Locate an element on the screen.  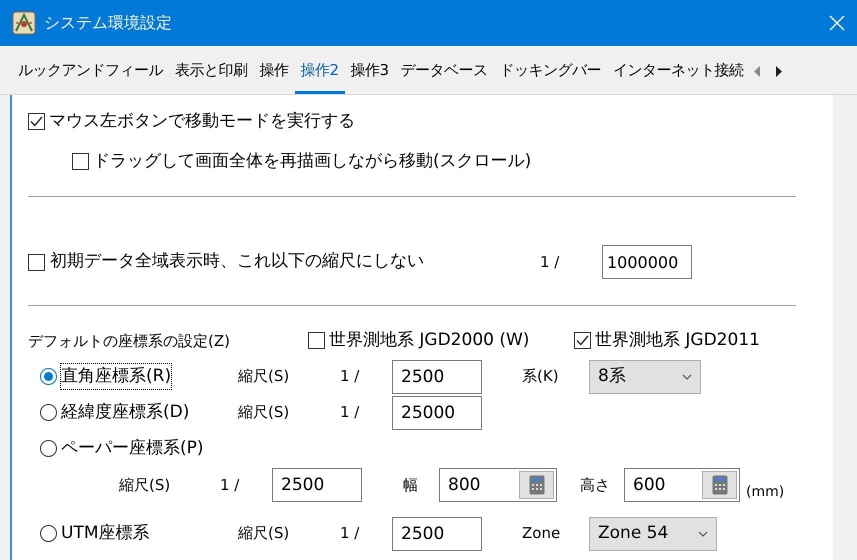
text-field: 1000000 is located at coordinates (647, 262).